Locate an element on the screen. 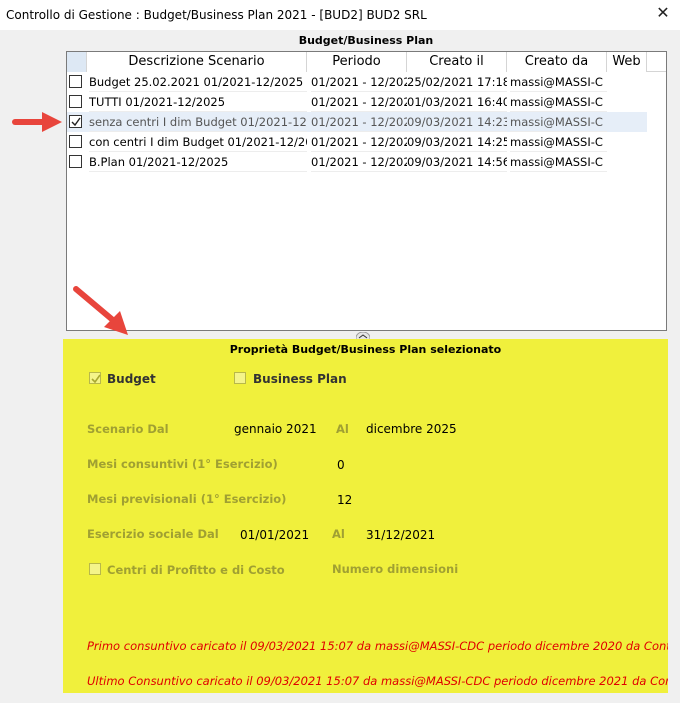 This screenshot has width=680, height=703. cell-creato-il: 09/03/2021 14:56 is located at coordinates (457, 162).